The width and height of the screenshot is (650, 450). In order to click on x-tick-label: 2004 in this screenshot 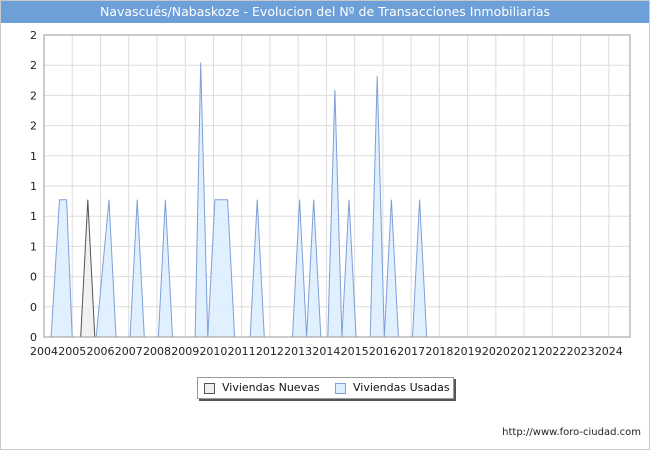, I will do `click(44, 351)`.